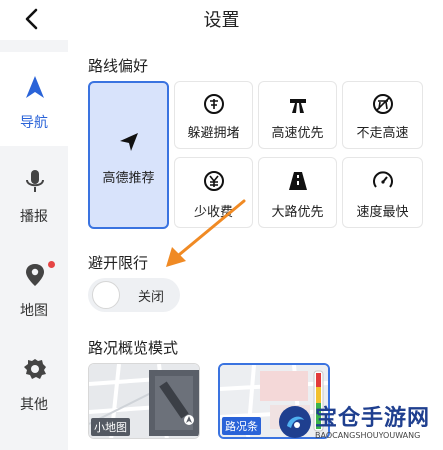  I want to click on route-option-label: 不走高速, so click(382, 133).